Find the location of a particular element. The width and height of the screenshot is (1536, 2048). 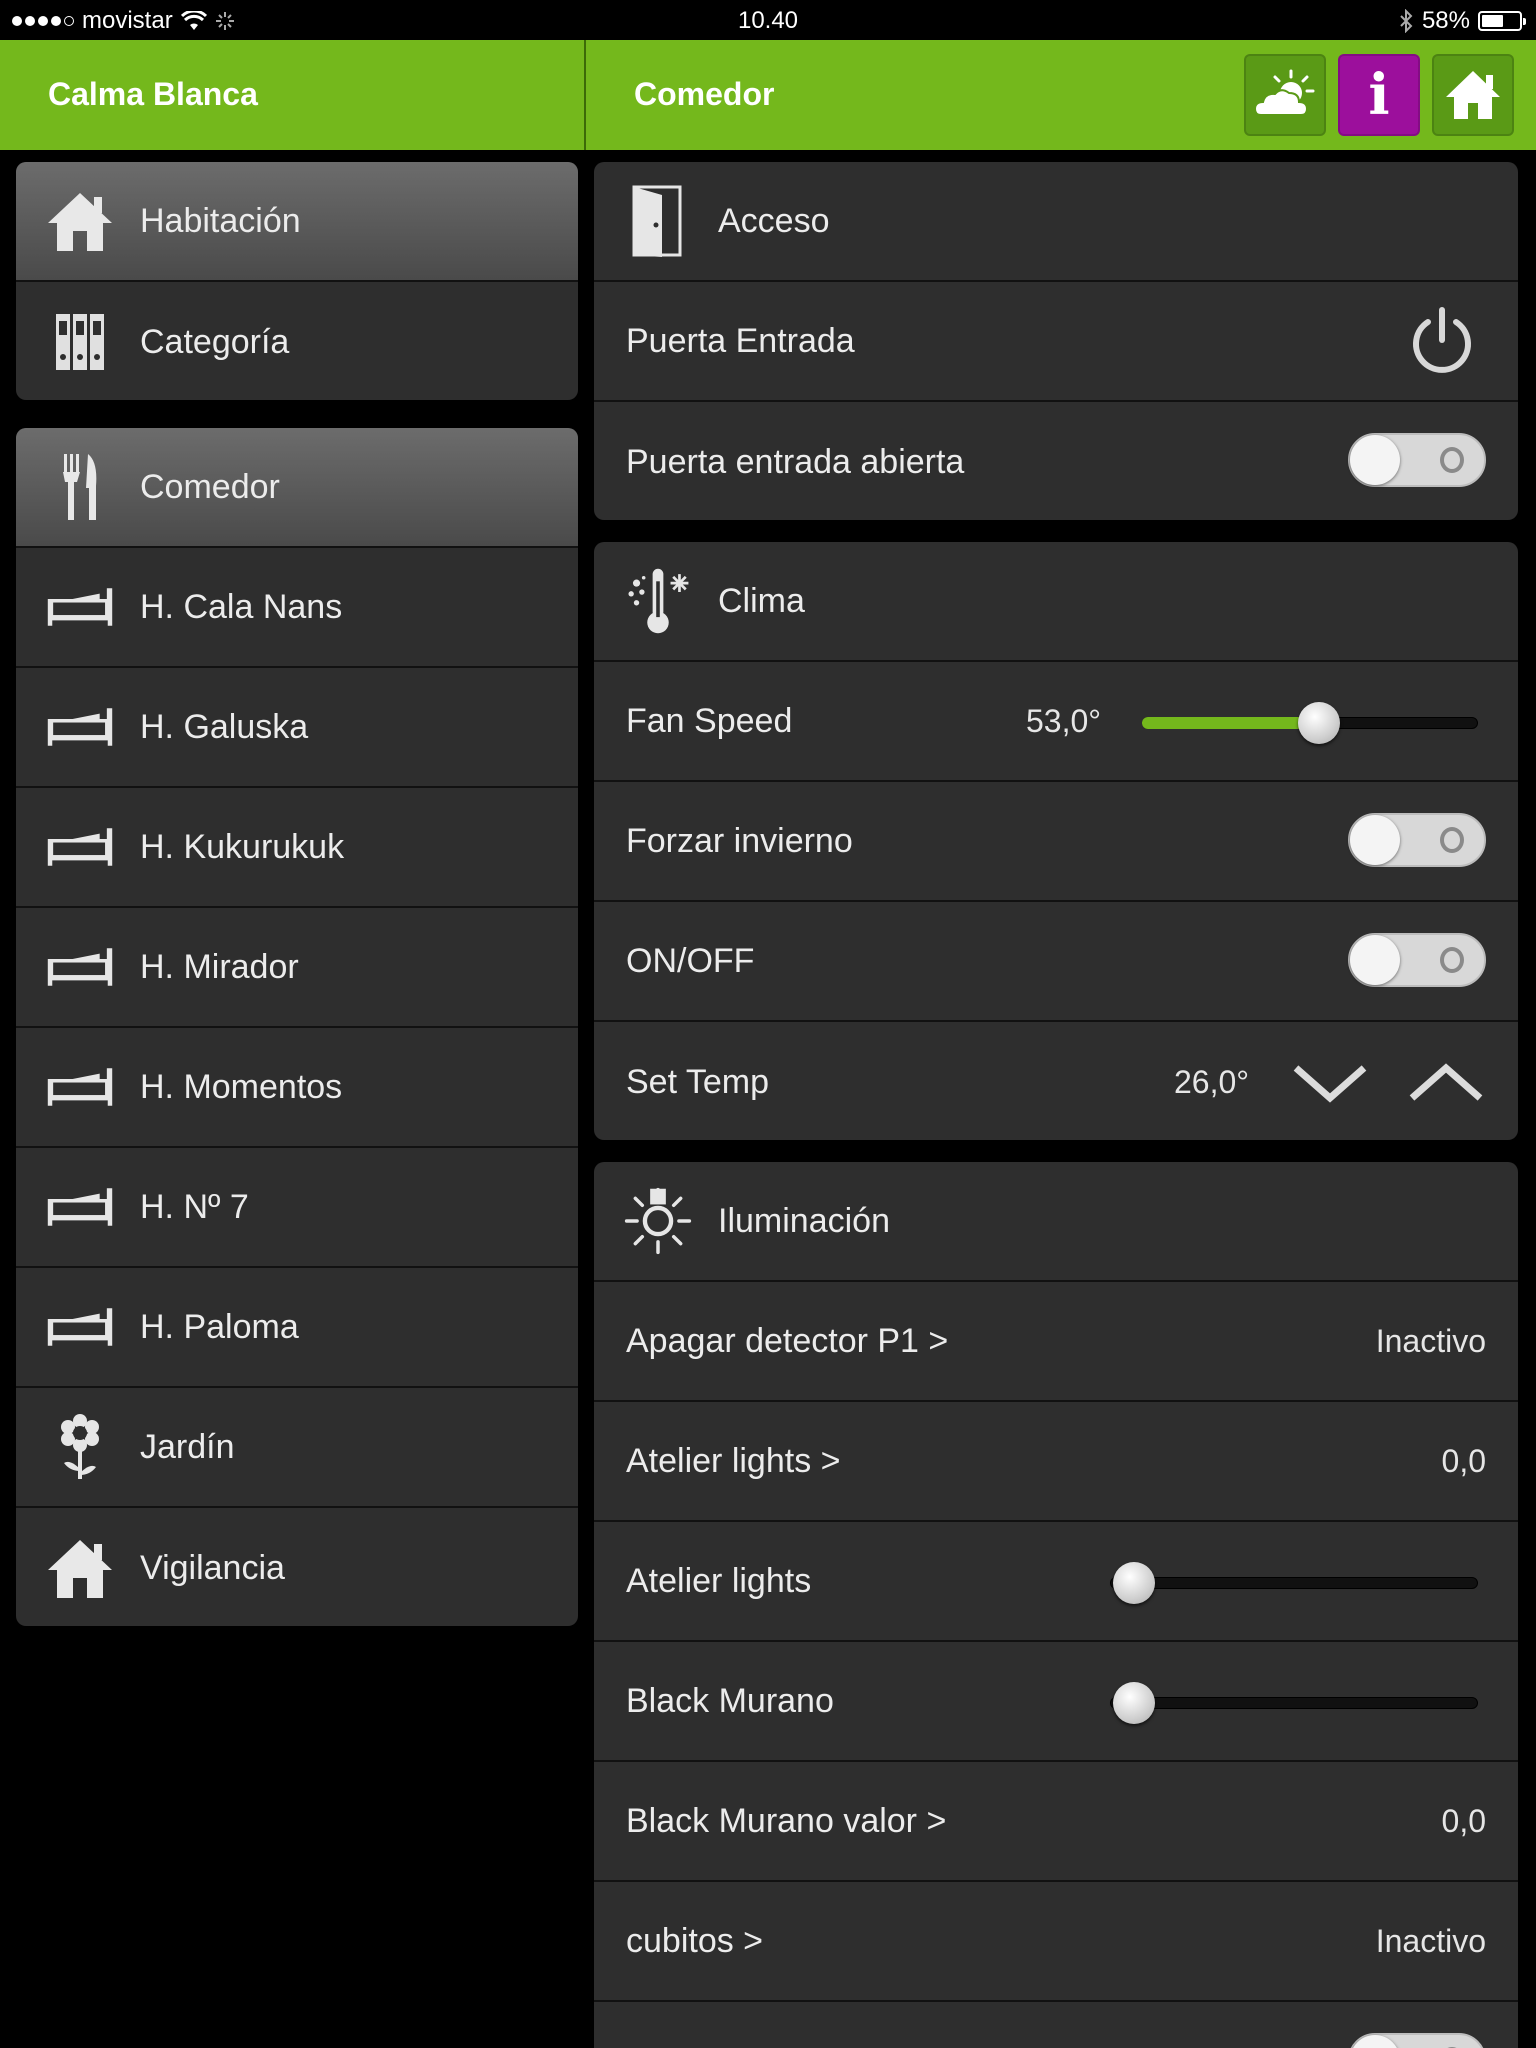

room-label: Jardín is located at coordinates (187, 1446).